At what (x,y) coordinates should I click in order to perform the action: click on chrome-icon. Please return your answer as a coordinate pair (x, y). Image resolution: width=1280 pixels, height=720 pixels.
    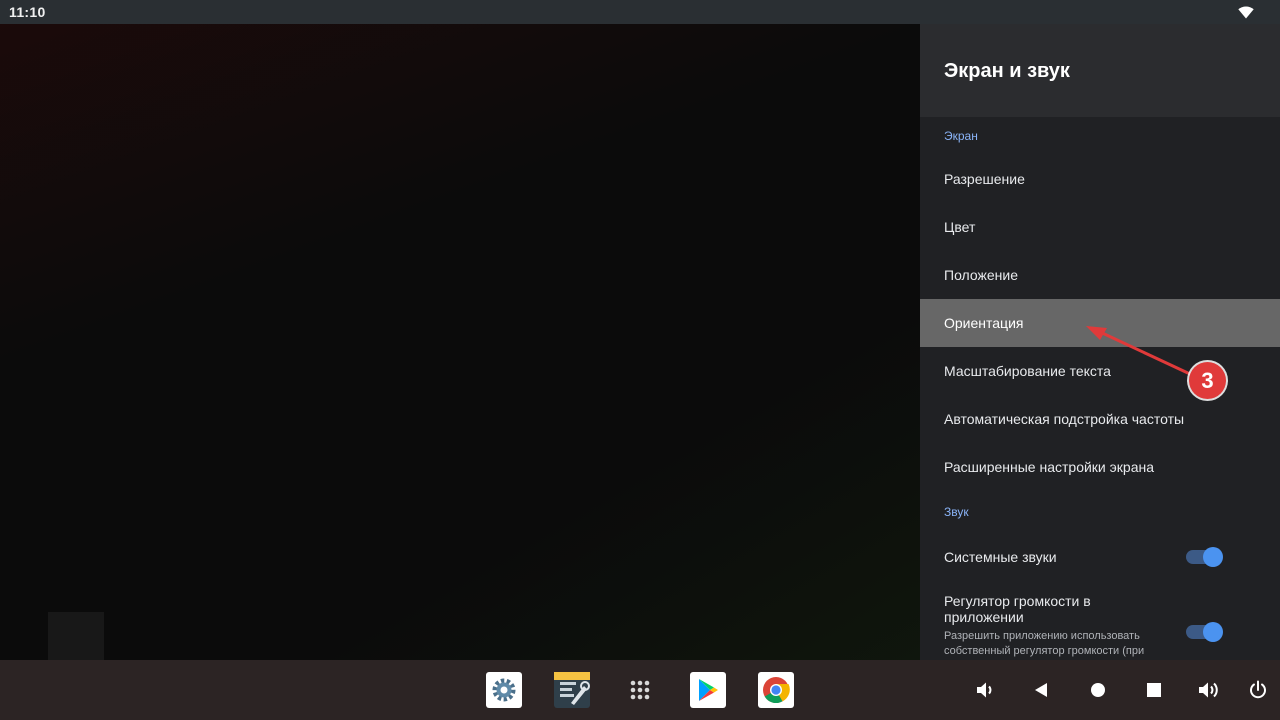
    Looking at the image, I should click on (776, 690).